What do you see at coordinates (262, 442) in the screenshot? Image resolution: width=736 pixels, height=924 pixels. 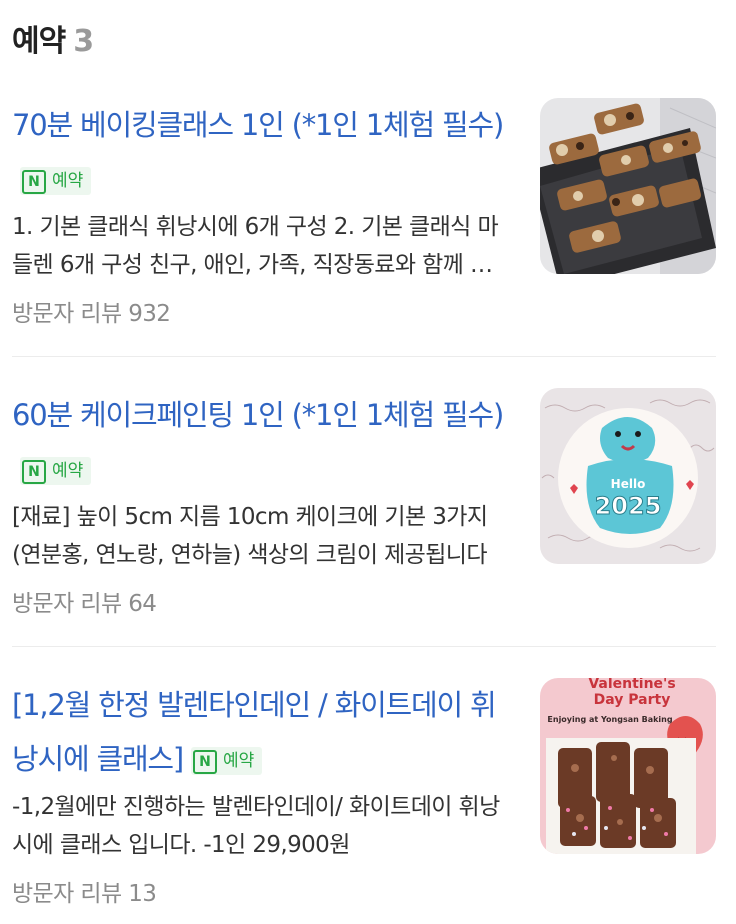 I see `item-title: 60분 케이크페인팅 1인 (*1인 1체험 필수) N 예약` at bounding box center [262, 442].